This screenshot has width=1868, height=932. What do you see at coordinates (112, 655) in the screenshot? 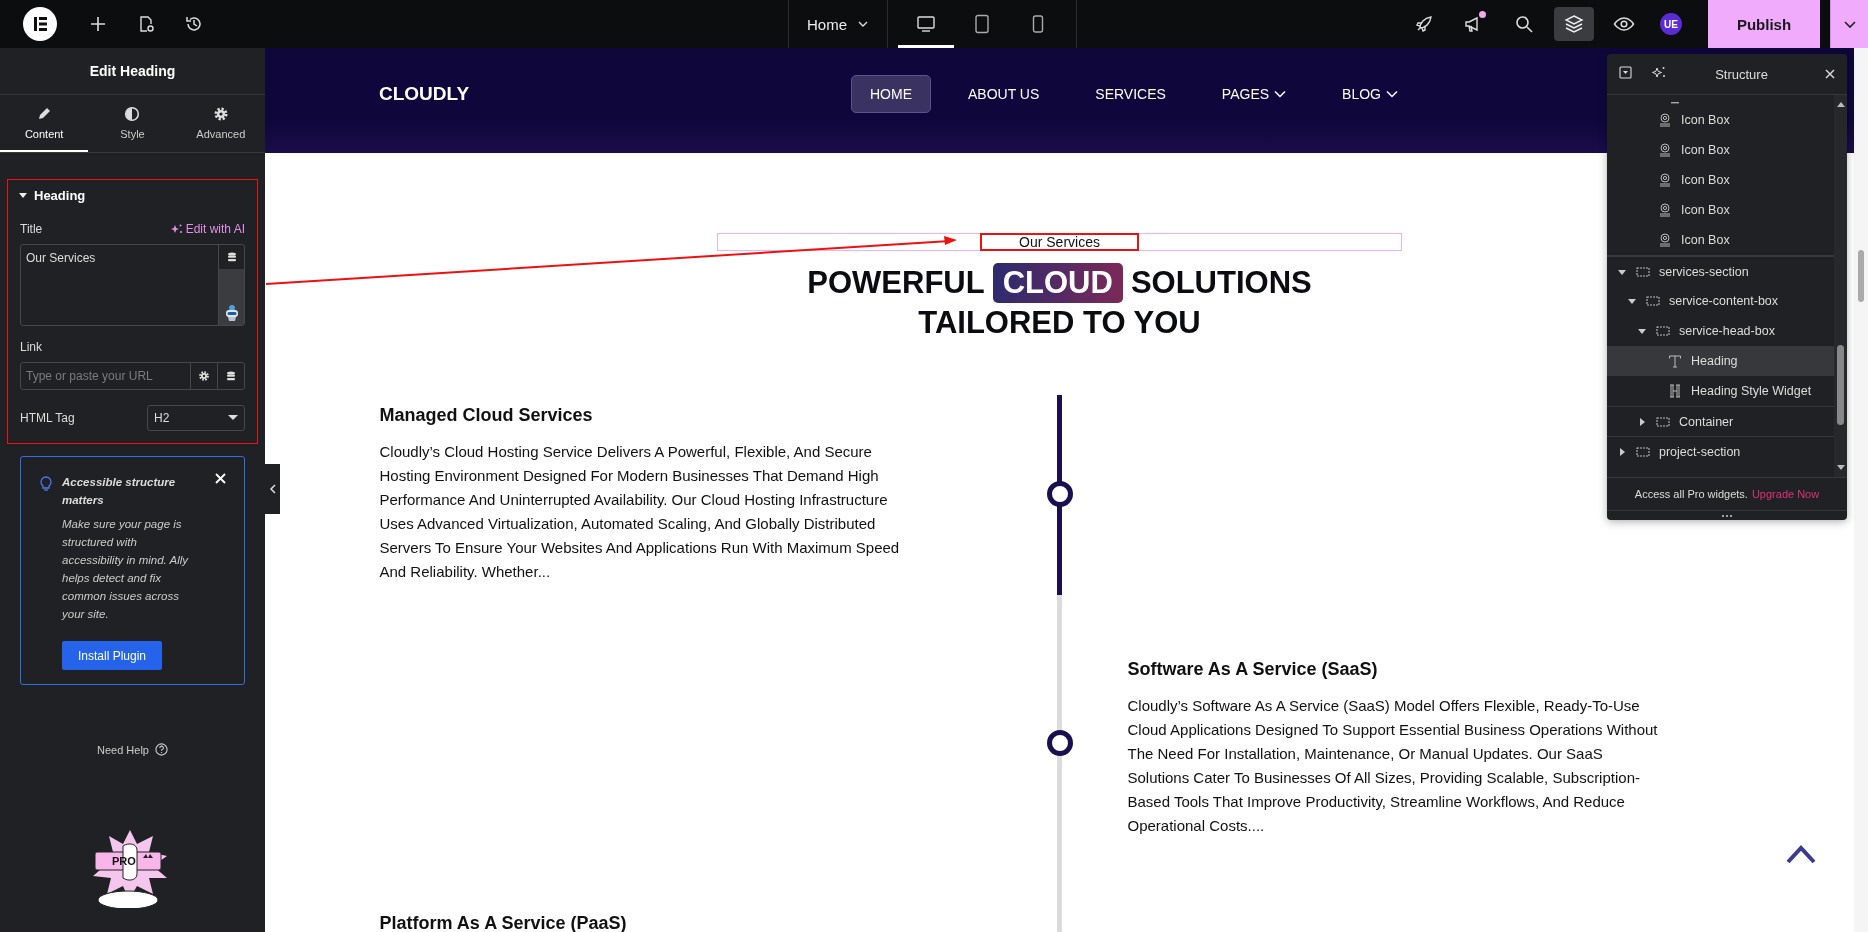
I see `install-plugin-button: Install Plugin` at bounding box center [112, 655].